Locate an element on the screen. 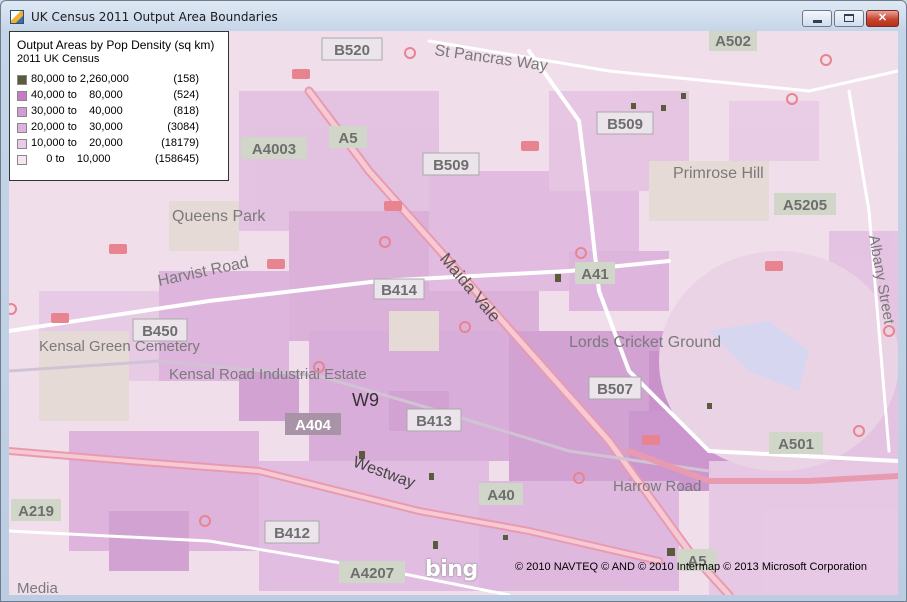 The image size is (907, 602). shield-a502: A502 is located at coordinates (733, 41).